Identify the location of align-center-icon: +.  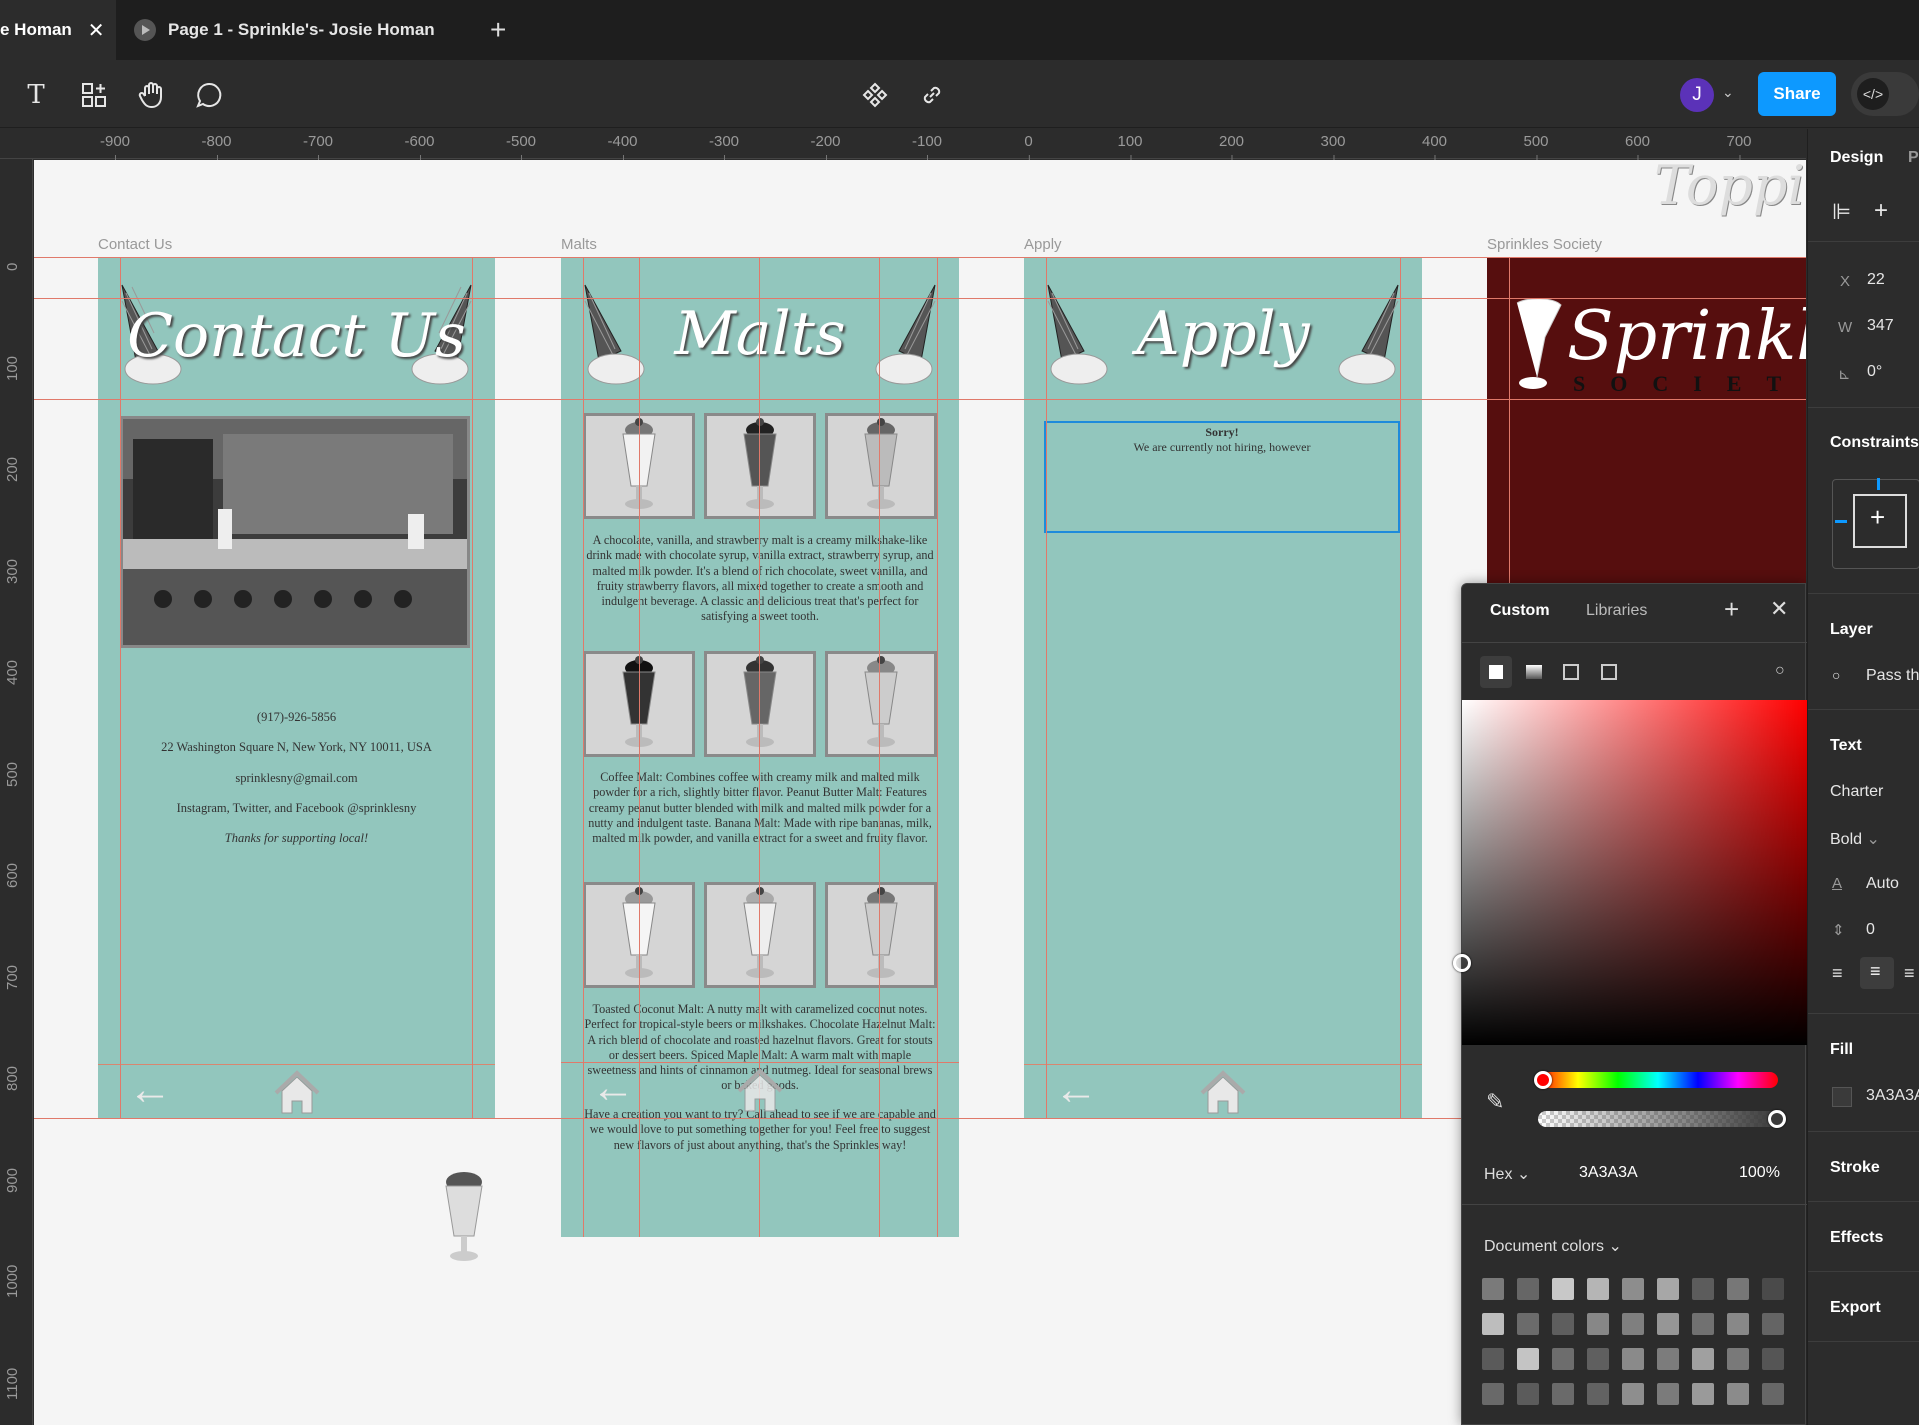
(1881, 211).